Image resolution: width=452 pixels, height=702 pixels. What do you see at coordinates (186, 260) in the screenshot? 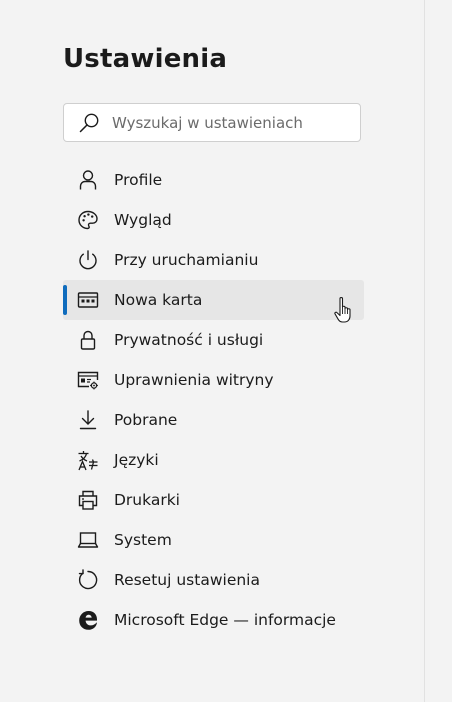
I see `sidebar-item-label: Przy uruchamianiu` at bounding box center [186, 260].